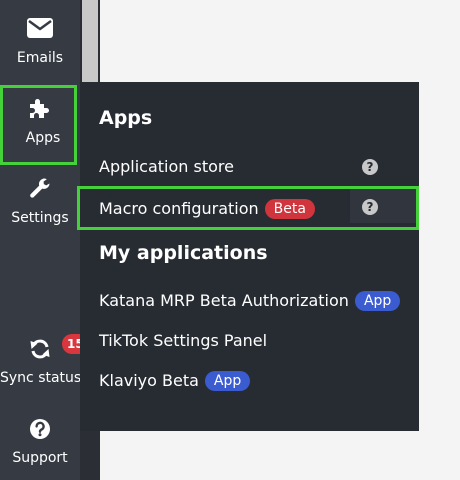 This screenshot has height=480, width=460. I want to click on menu-item-label: Klaviyo Beta App, so click(175, 381).